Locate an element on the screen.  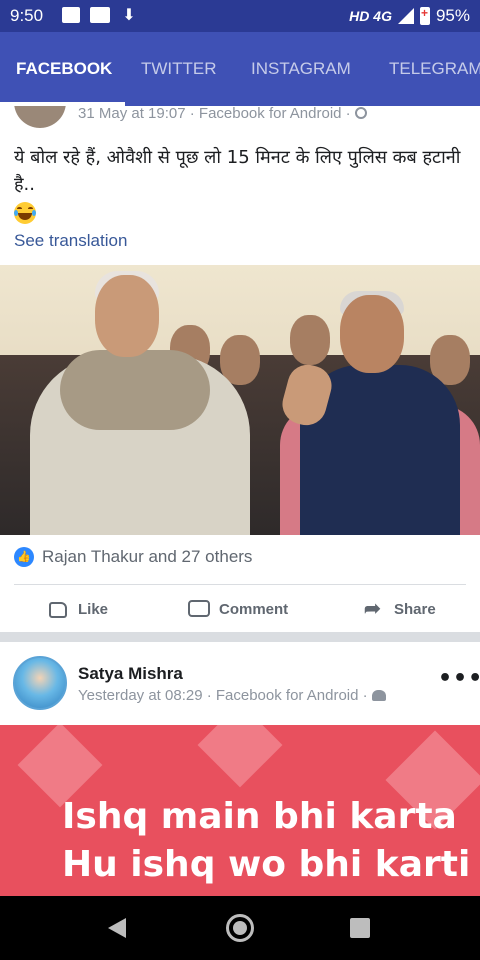
status-right: HD 4G 95% is located at coordinates (409, 16).